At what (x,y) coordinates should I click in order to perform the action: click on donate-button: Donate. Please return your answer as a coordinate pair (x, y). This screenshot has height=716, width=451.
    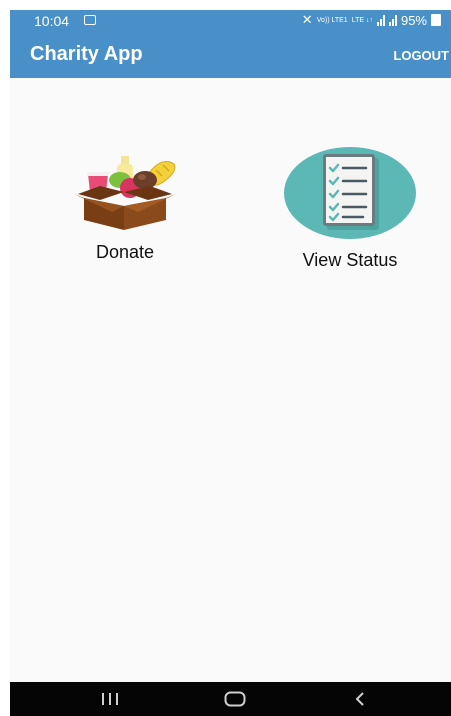
    Looking at the image, I should click on (125, 206).